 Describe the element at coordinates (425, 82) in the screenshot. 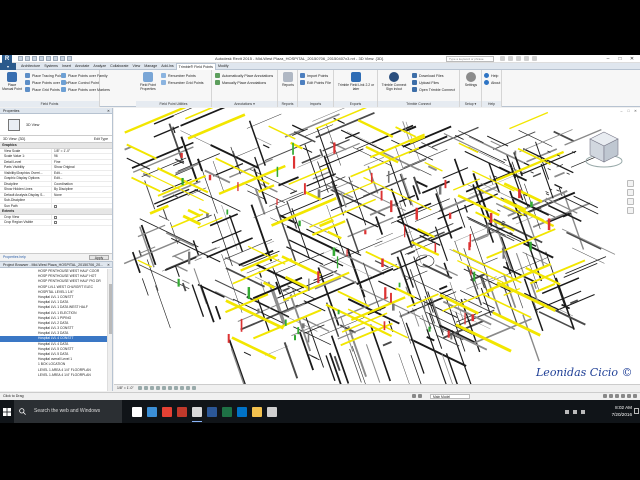

I see `upload-files-button: Upload Files` at that location.